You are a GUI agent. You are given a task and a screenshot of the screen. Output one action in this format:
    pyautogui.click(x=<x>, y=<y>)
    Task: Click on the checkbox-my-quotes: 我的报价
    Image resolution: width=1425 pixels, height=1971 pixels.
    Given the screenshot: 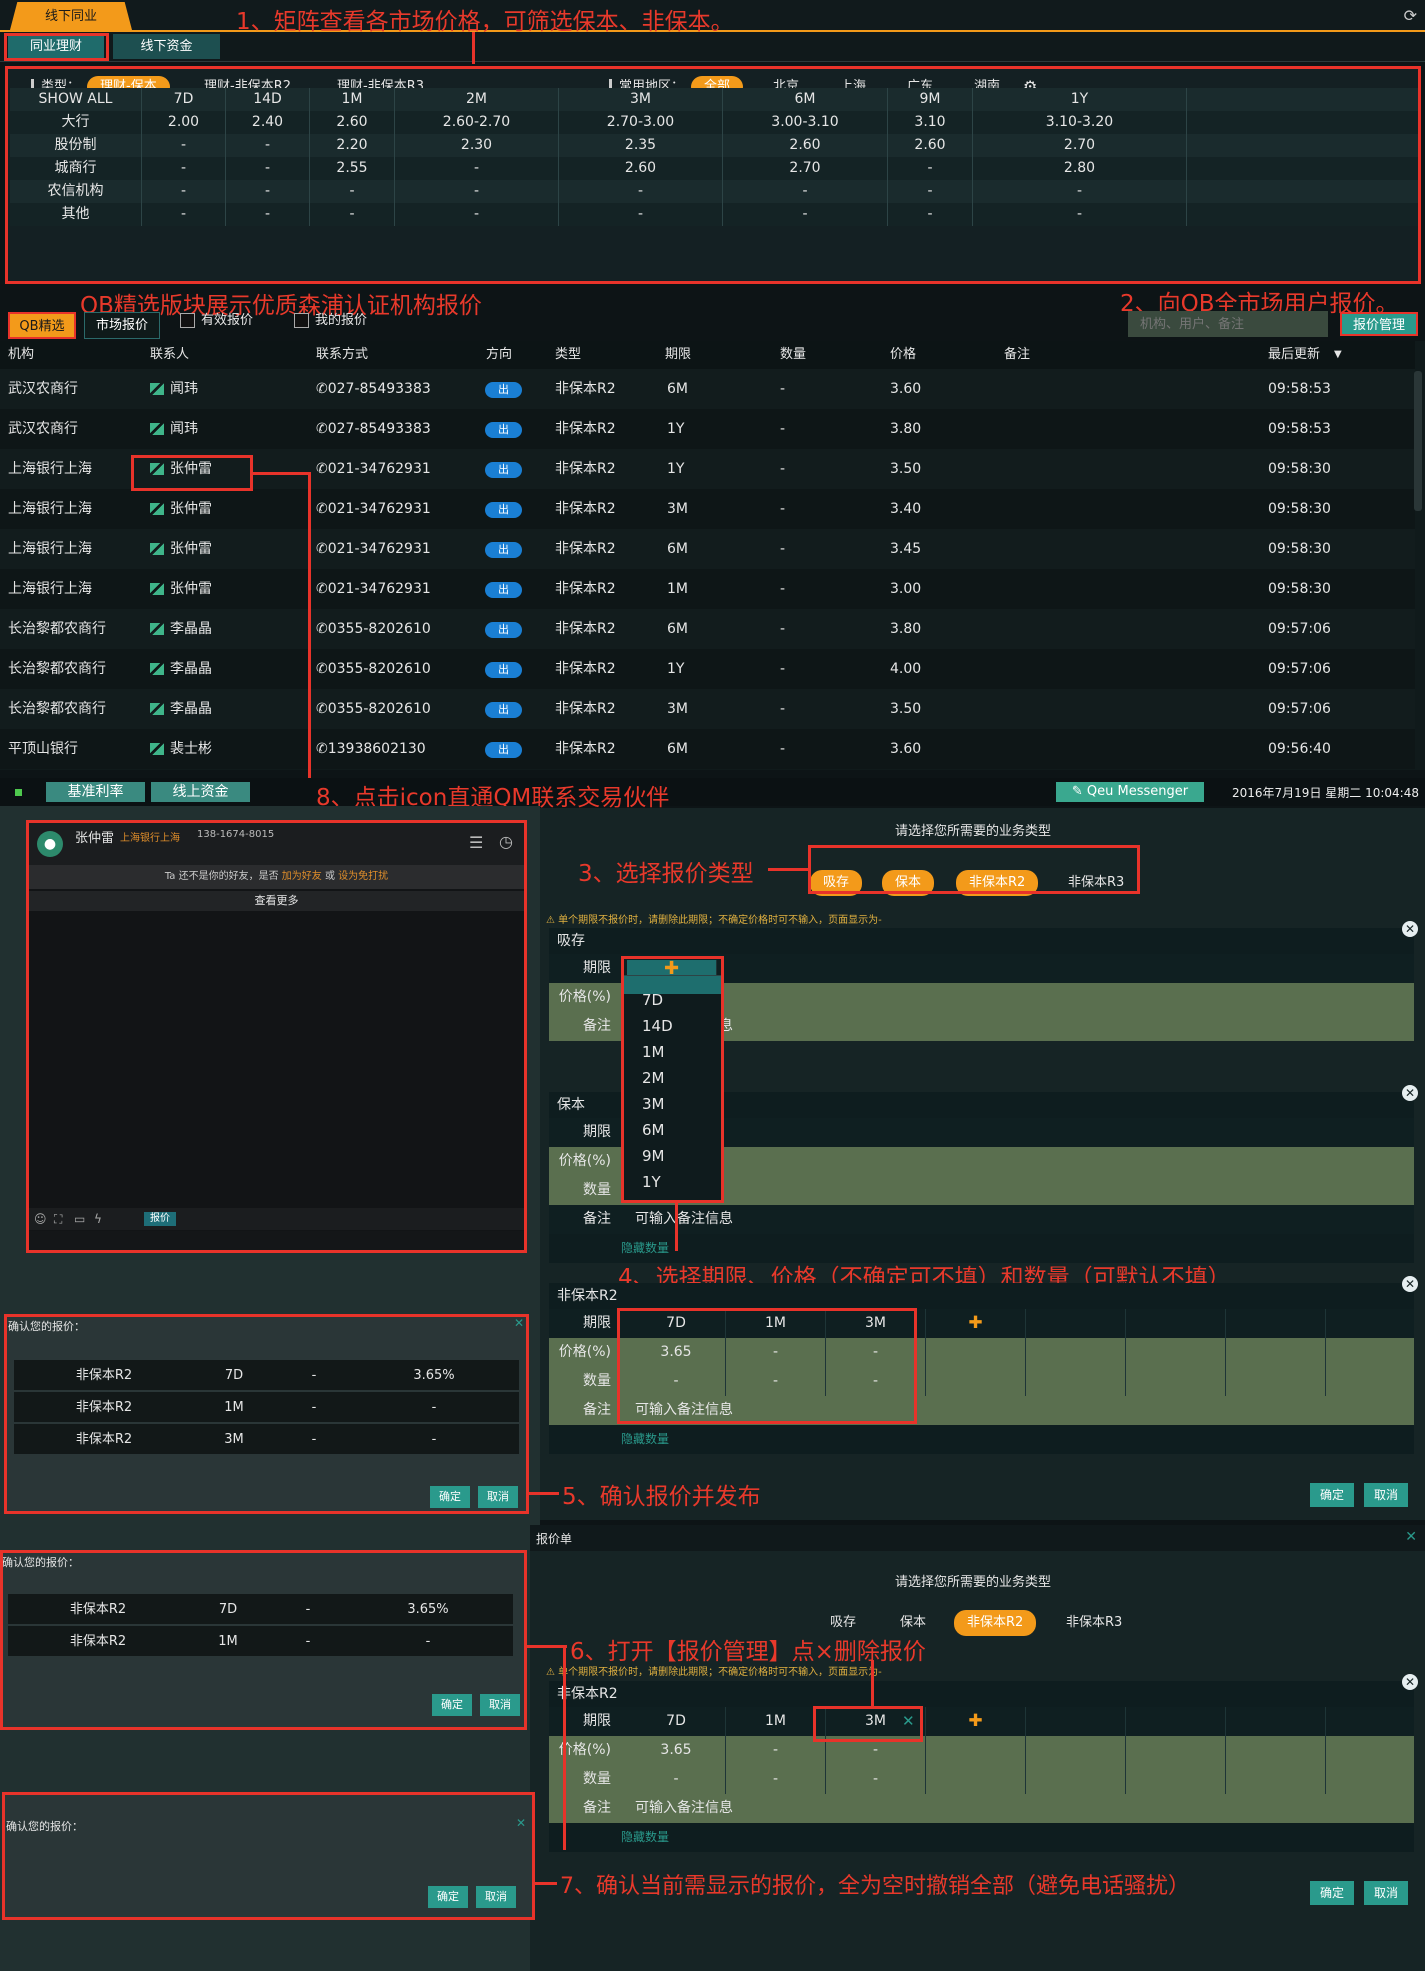 What is the action you would take?
    pyautogui.click(x=330, y=321)
    